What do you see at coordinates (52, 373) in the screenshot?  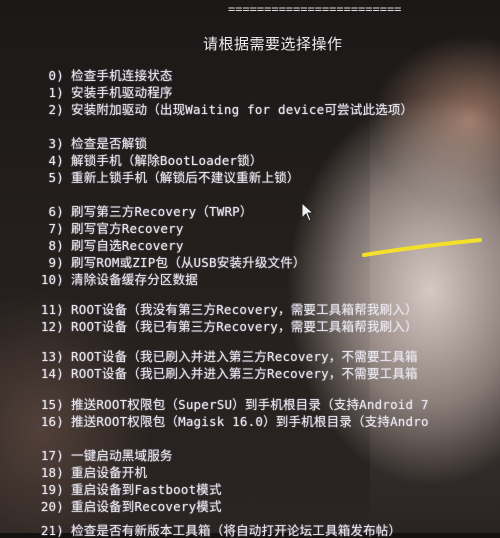 I see `option-number: 14)` at bounding box center [52, 373].